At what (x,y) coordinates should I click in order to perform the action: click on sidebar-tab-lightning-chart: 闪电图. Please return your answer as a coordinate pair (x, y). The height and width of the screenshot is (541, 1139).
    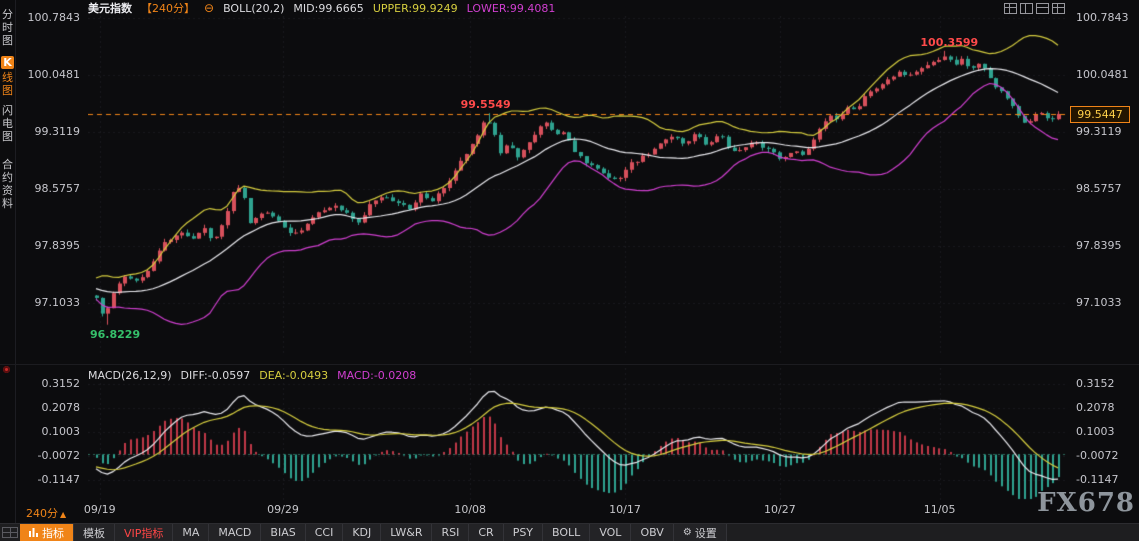
    Looking at the image, I should click on (7, 123).